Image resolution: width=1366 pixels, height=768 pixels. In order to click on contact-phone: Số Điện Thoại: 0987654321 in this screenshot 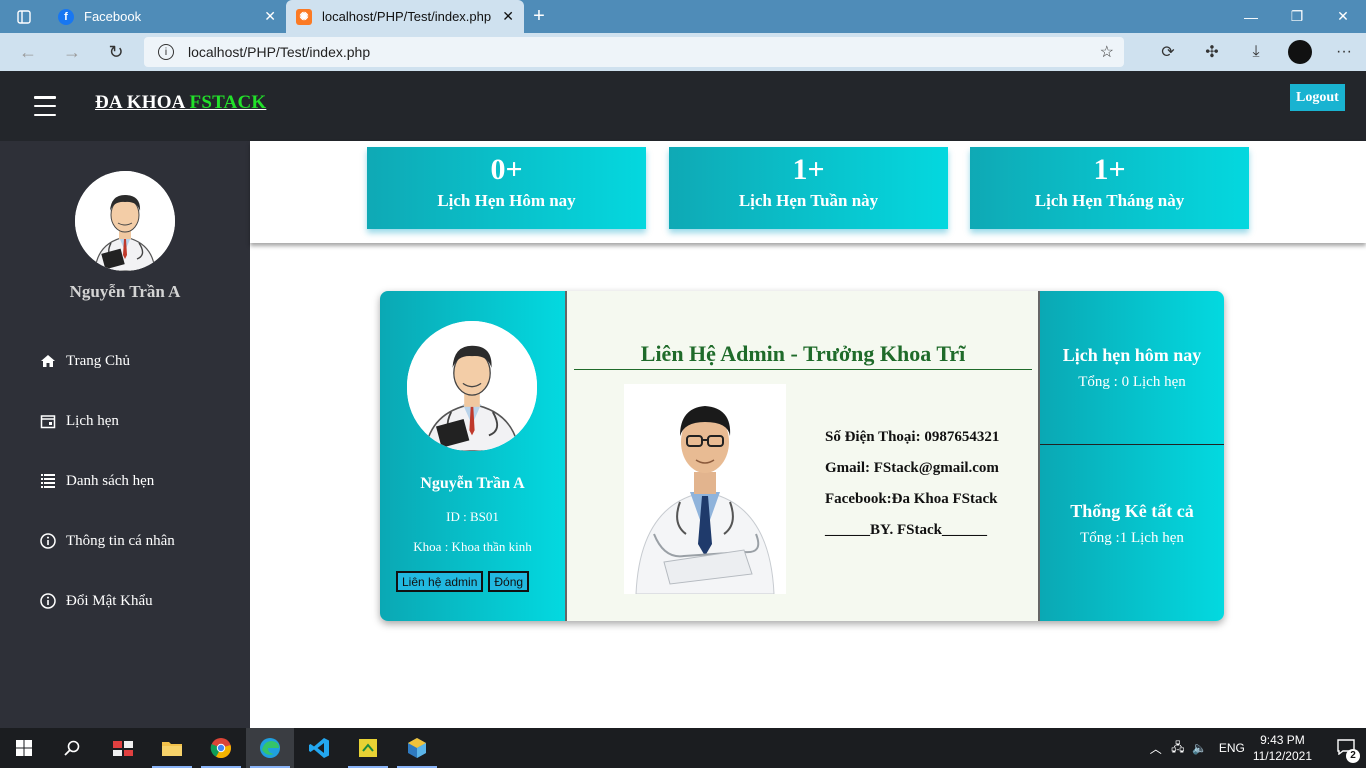, I will do `click(912, 437)`.